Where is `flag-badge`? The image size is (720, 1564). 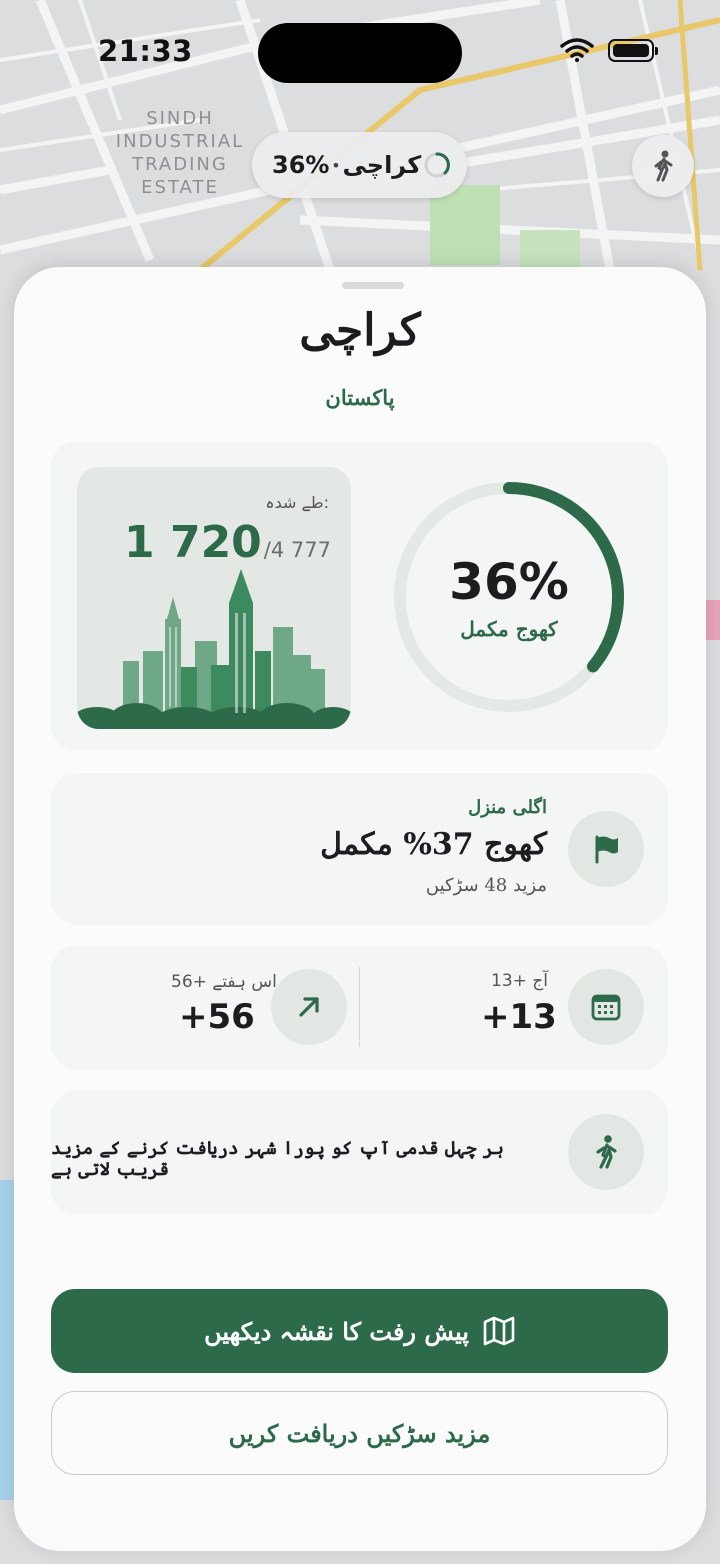 flag-badge is located at coordinates (606, 849).